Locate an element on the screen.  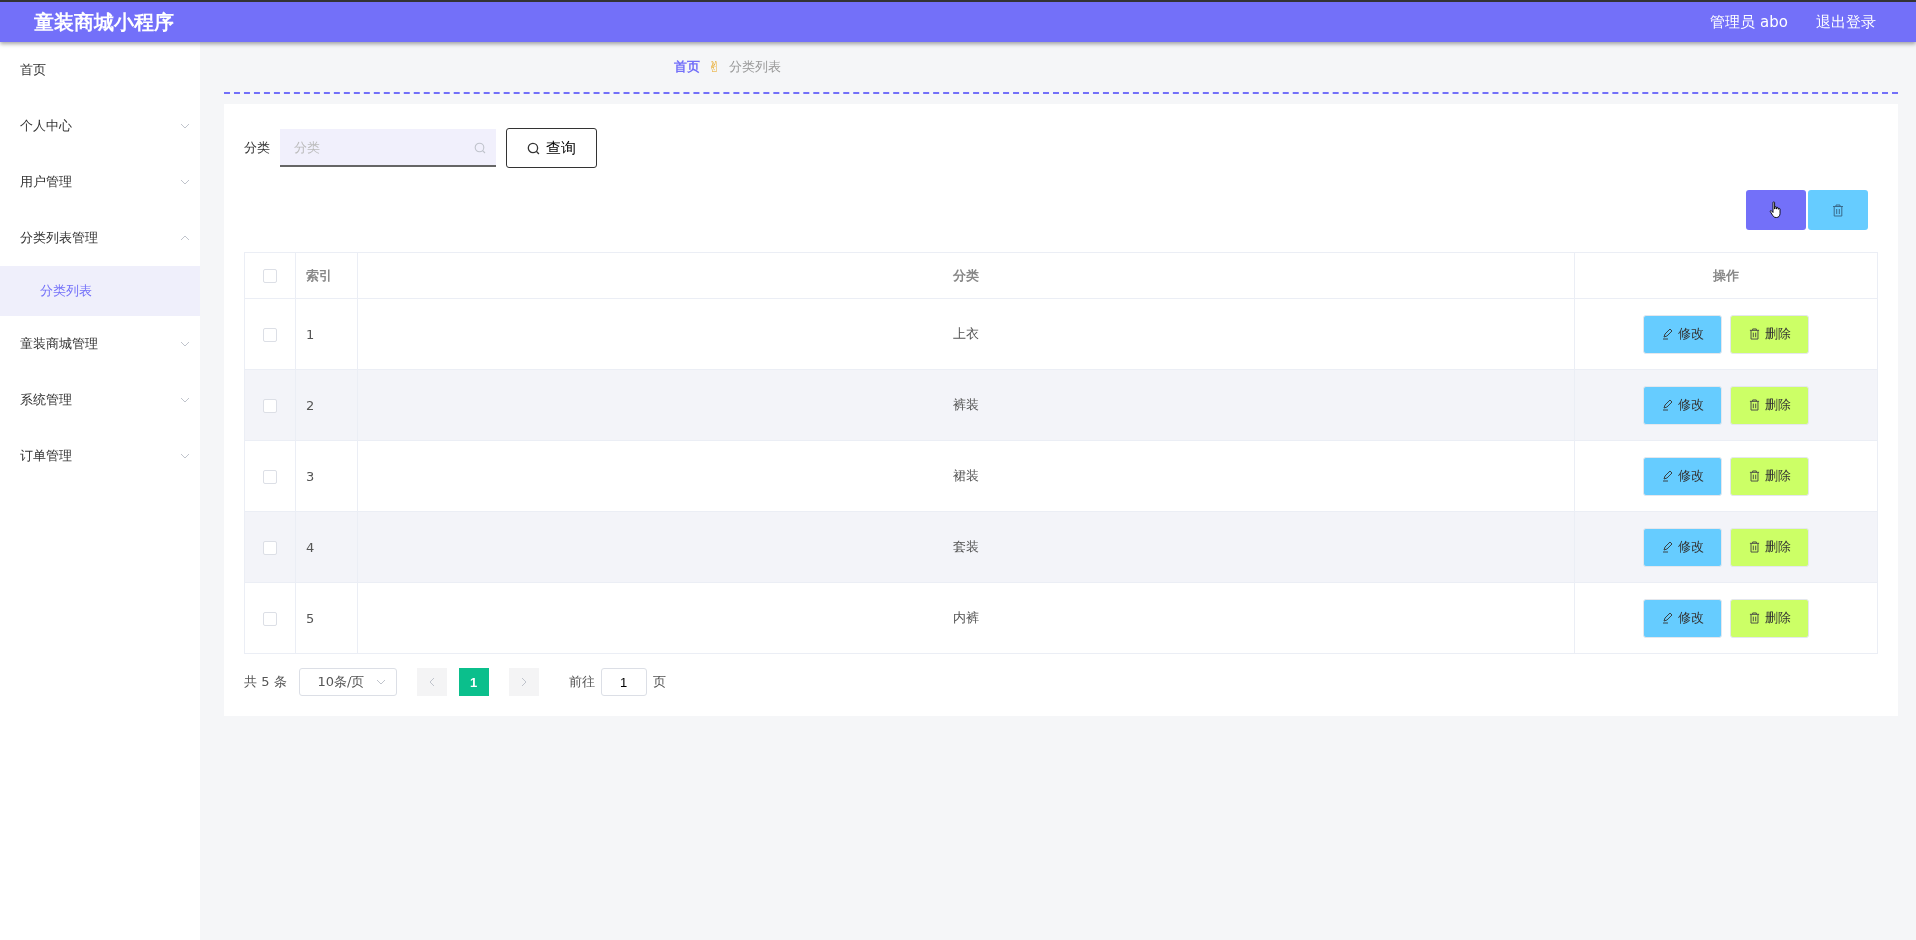
sidebar-item-label: 用户管理 is located at coordinates (46, 182).